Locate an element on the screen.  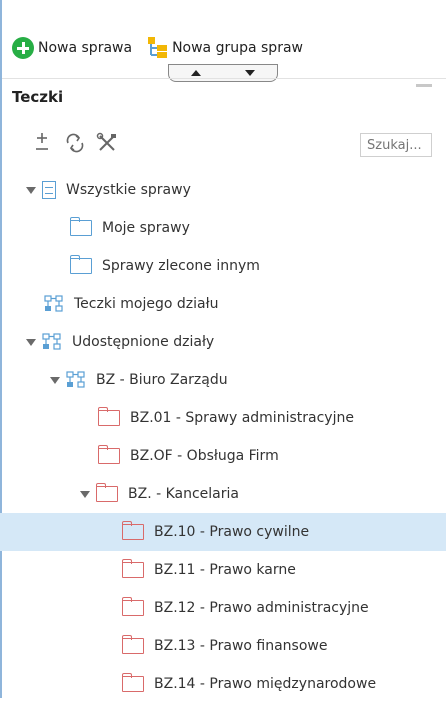
expand-down-icon is located at coordinates (250, 73).